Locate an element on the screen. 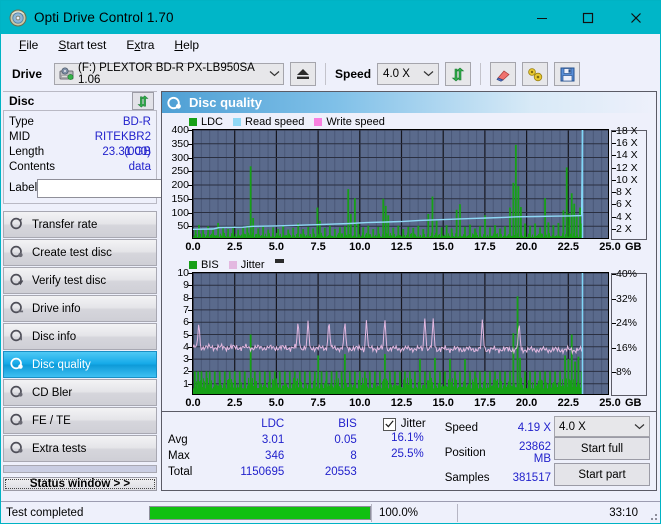 This screenshot has width=661, height=524. disc-value: BD-R is located at coordinates (136, 122).